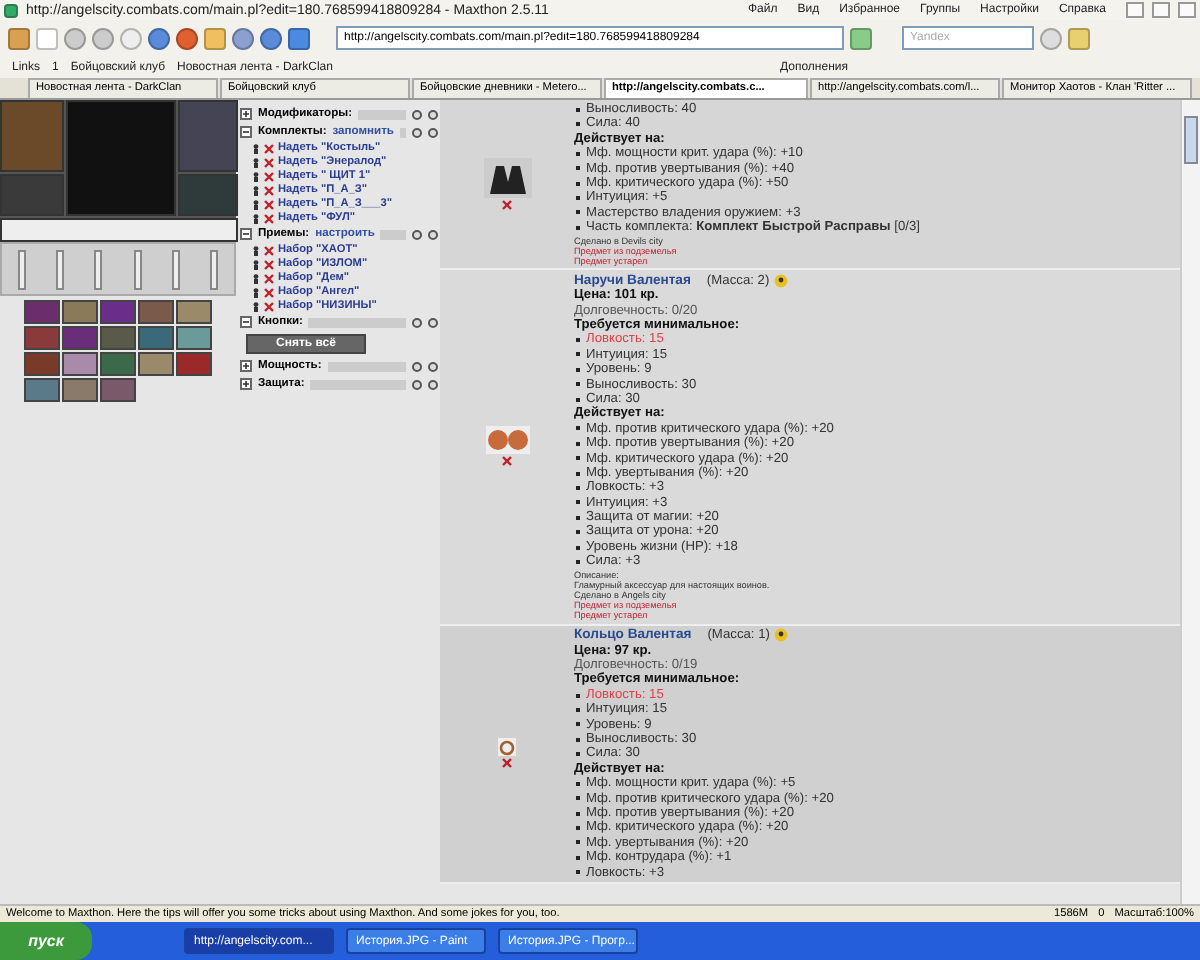 The width and height of the screenshot is (1200, 960). What do you see at coordinates (1187, 10) in the screenshot?
I see `close-button` at bounding box center [1187, 10].